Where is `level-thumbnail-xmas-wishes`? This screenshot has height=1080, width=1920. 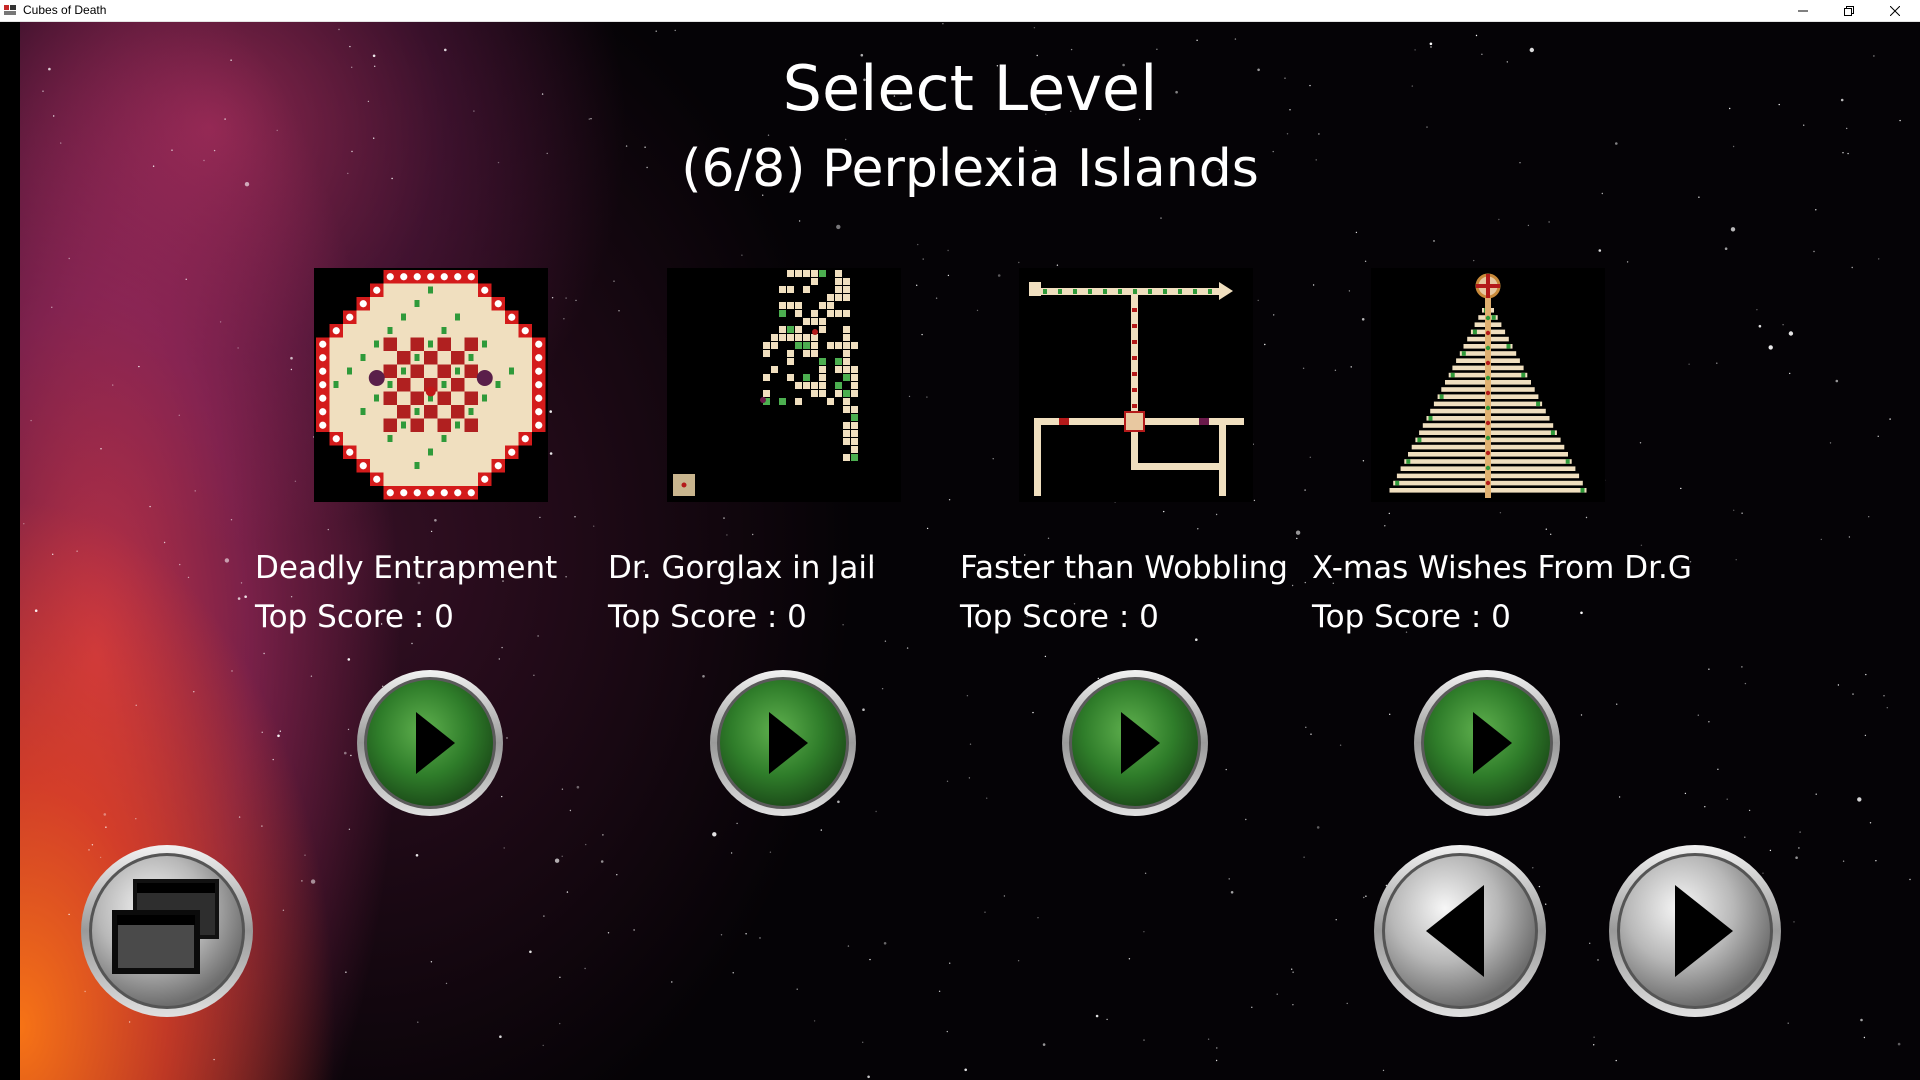 level-thumbnail-xmas-wishes is located at coordinates (1488, 385).